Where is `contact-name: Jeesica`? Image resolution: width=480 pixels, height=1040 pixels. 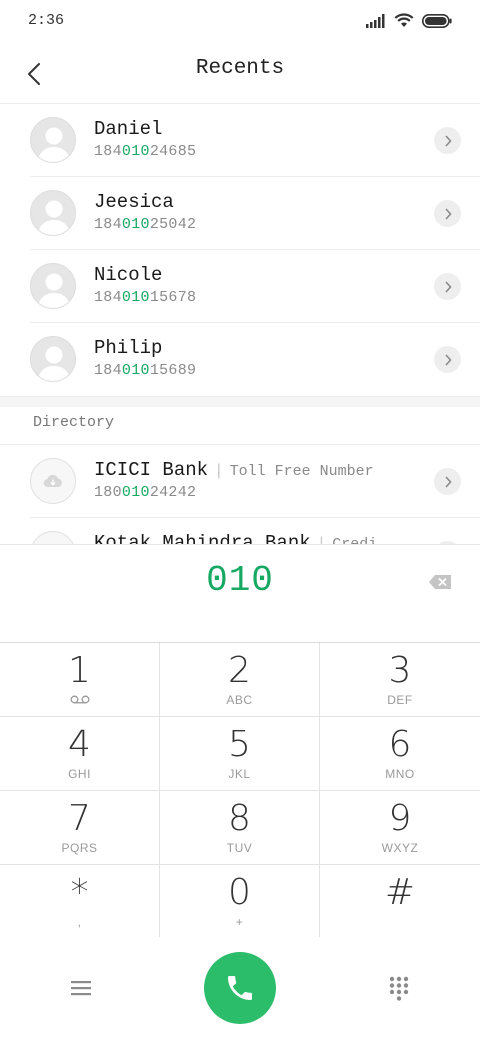 contact-name: Jeesica is located at coordinates (134, 202).